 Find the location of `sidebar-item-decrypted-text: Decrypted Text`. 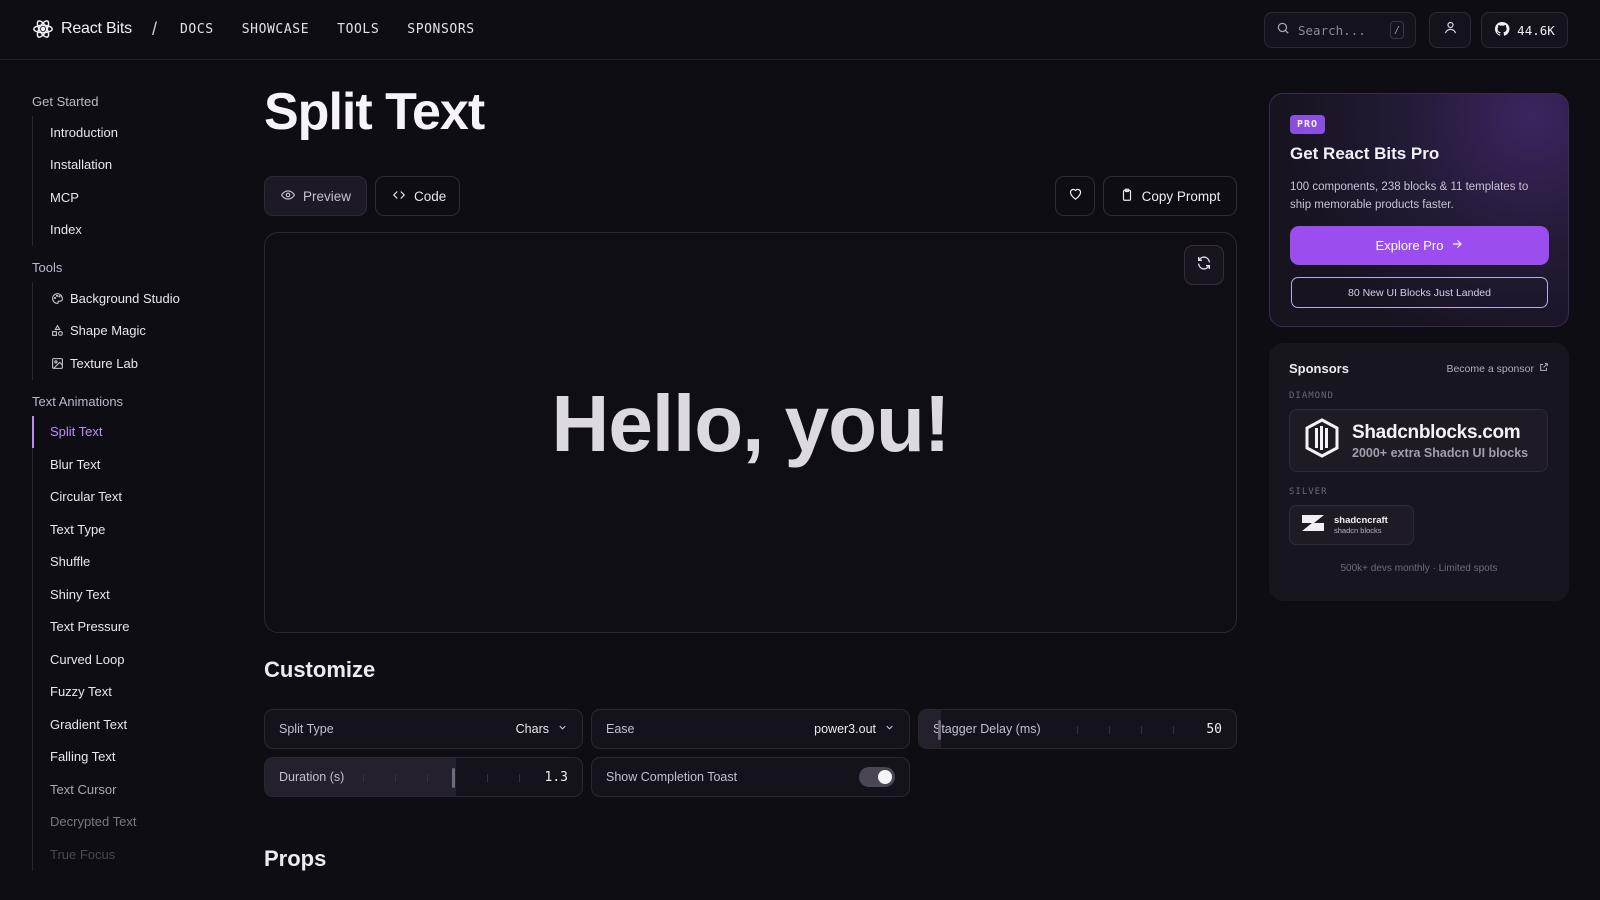

sidebar-item-decrypted-text: Decrypted Text is located at coordinates (132, 822).